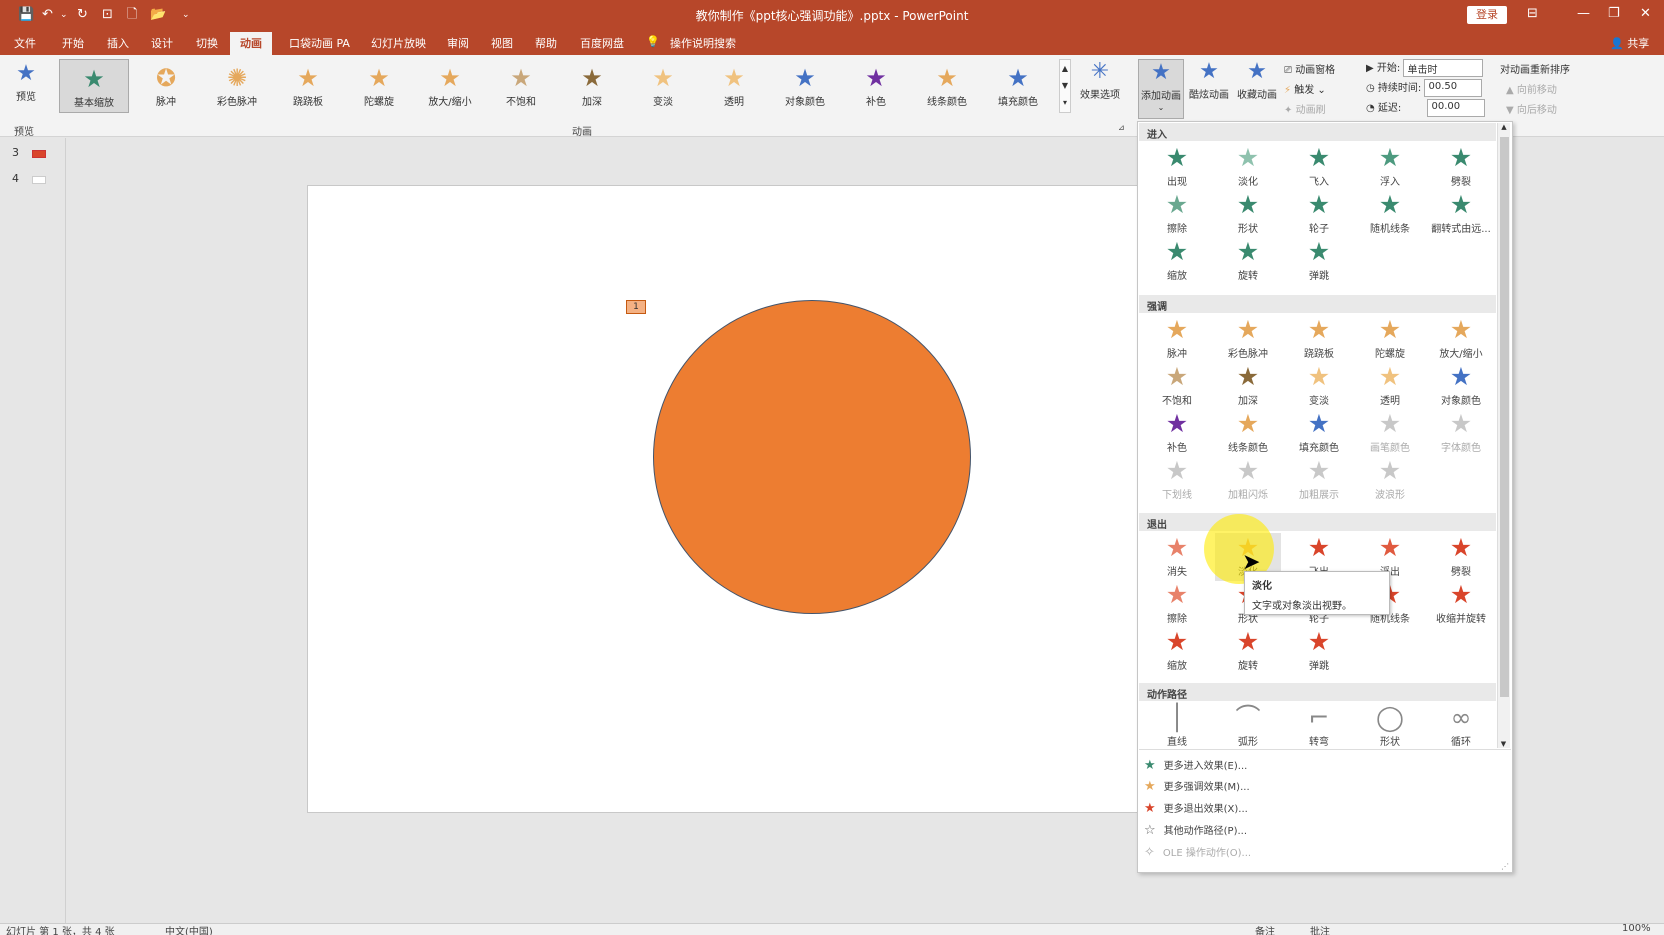 The image size is (1664, 935). Describe the element at coordinates (1161, 89) in the screenshot. I see `add-animation-button: ★ 添加动画 ⌄` at that location.